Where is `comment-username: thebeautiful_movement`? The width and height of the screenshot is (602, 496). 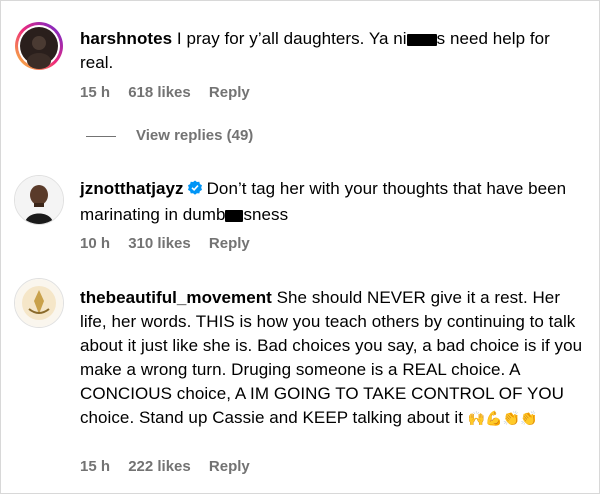
comment-username: thebeautiful_movement is located at coordinates (176, 297).